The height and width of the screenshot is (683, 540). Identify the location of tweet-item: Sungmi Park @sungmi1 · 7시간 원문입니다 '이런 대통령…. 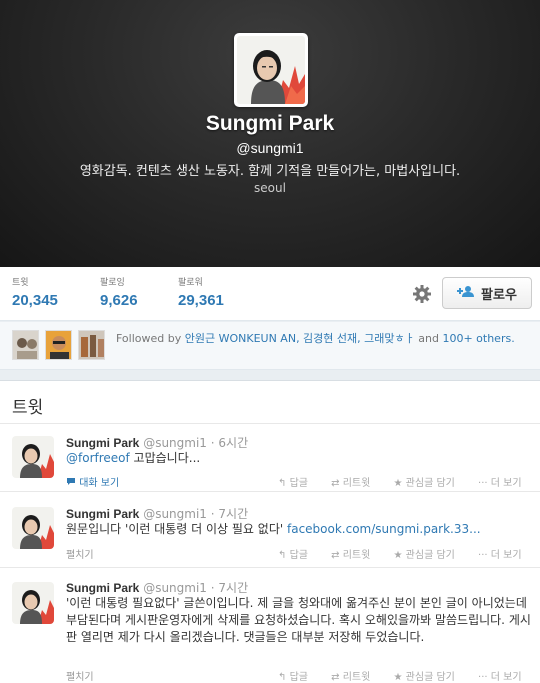
(270, 531).